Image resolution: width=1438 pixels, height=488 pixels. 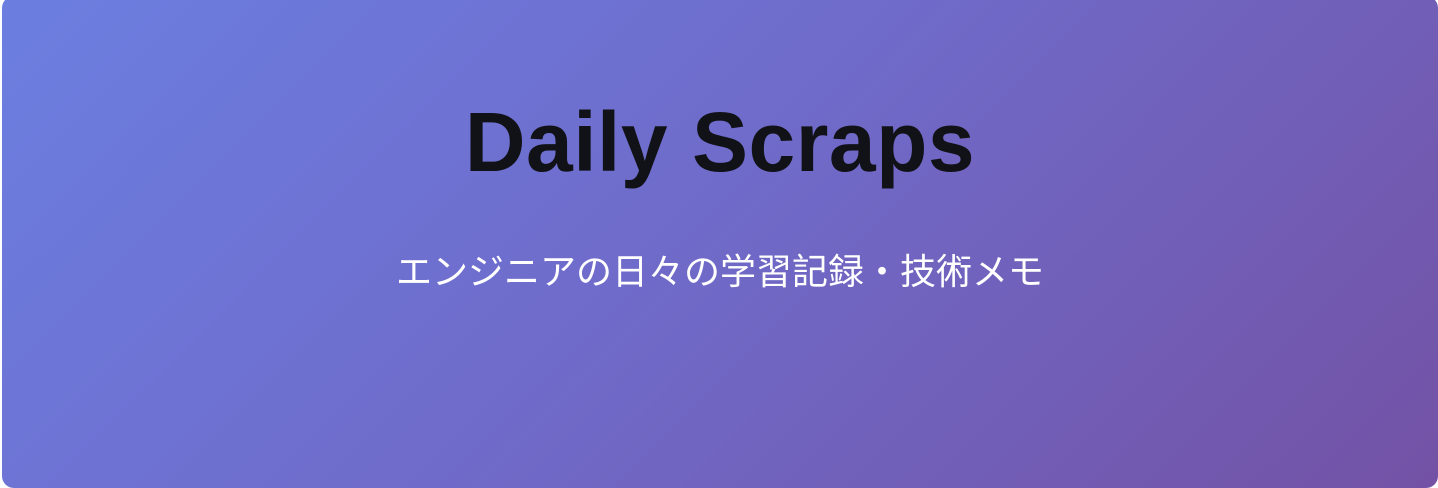 What do you see at coordinates (719, 272) in the screenshot?
I see `site-subtitle: エンジニアの日々の学習記録・技術メモ` at bounding box center [719, 272].